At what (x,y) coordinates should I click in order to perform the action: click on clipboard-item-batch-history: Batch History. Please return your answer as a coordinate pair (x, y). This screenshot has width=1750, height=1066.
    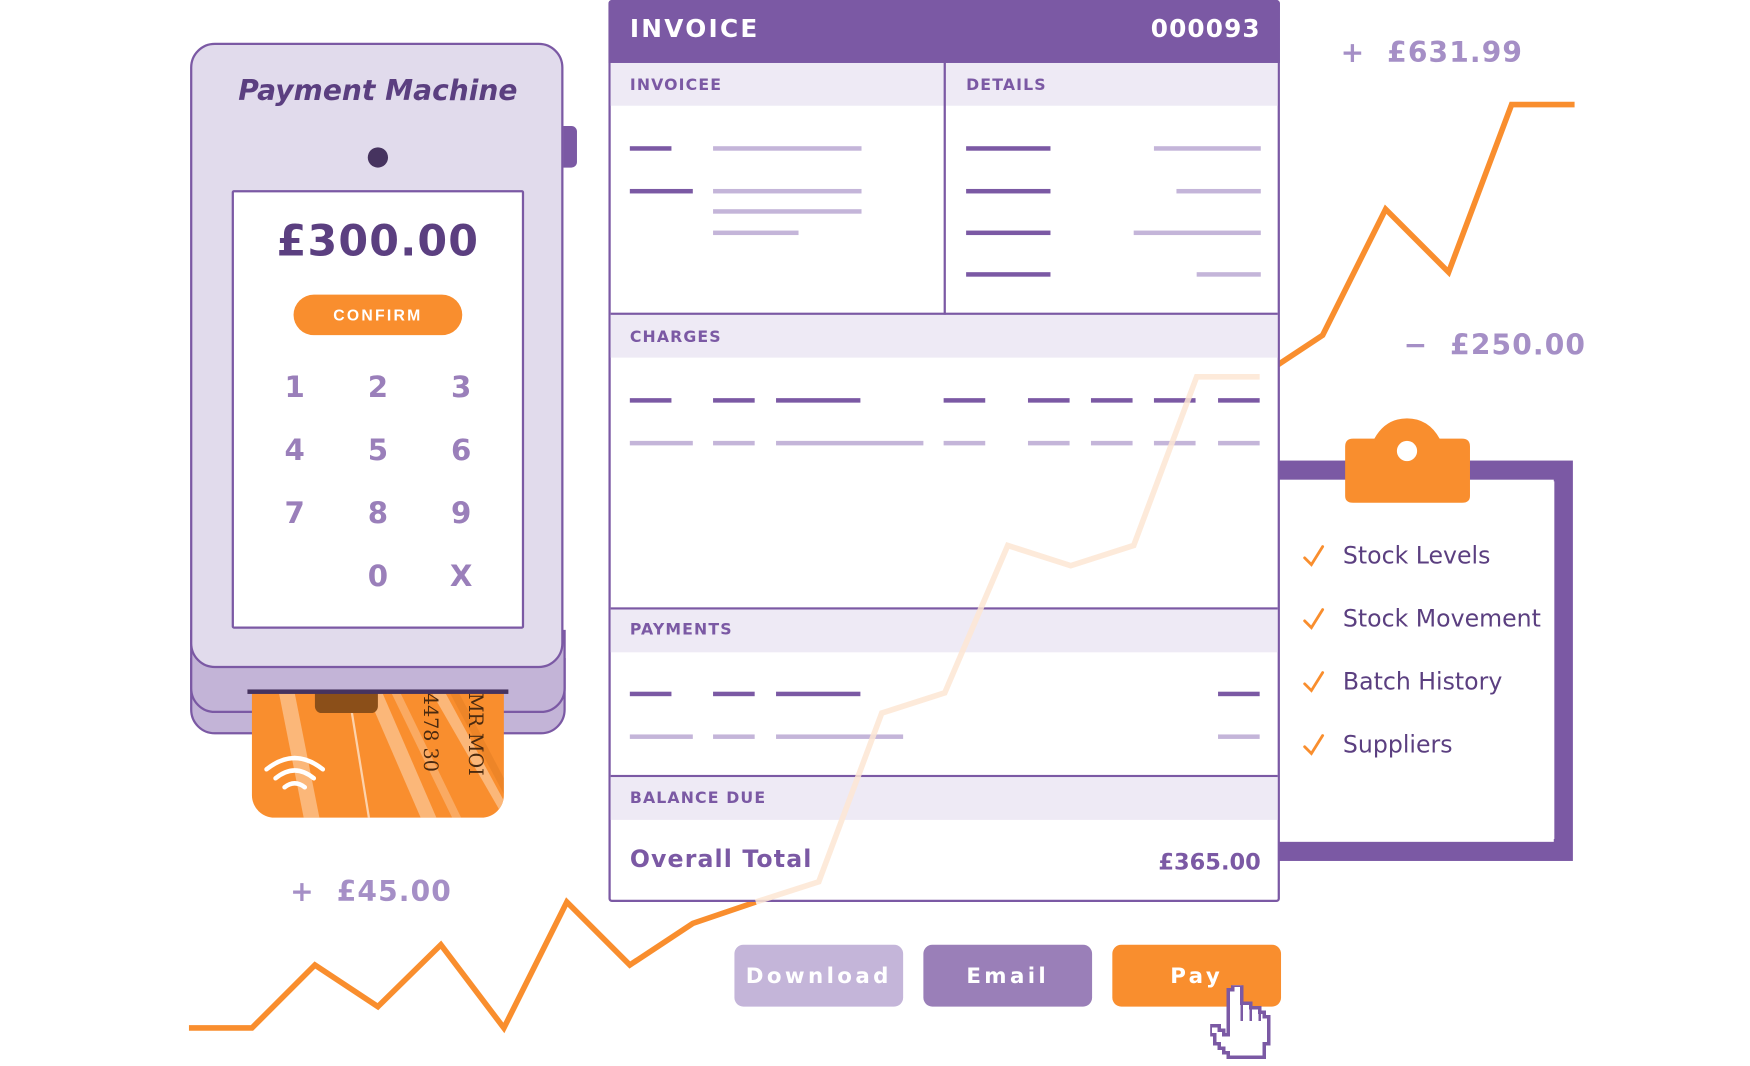
    Looking at the image, I should click on (1402, 682).